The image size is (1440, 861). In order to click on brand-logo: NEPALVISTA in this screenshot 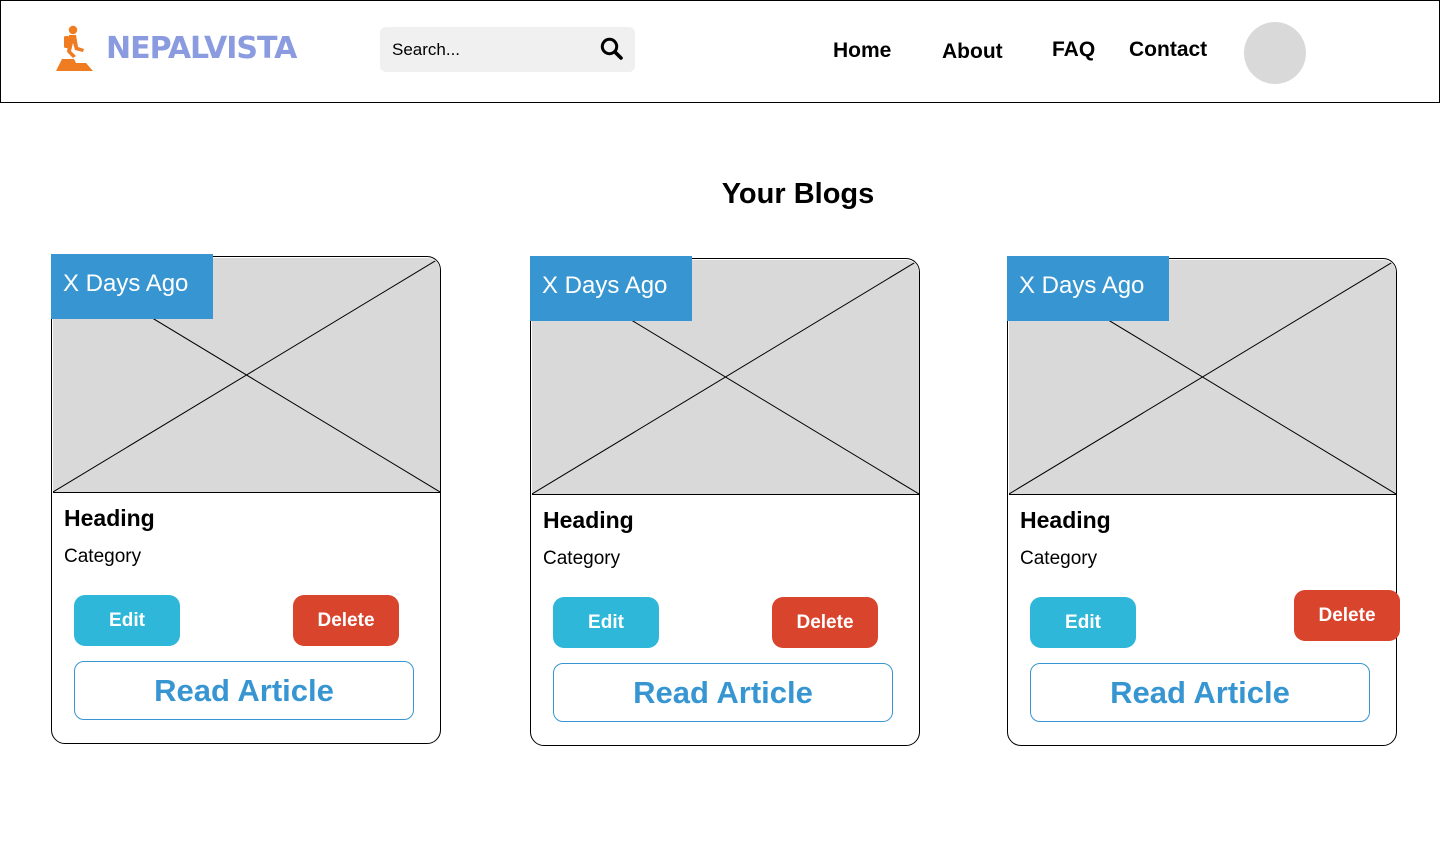, I will do `click(176, 48)`.